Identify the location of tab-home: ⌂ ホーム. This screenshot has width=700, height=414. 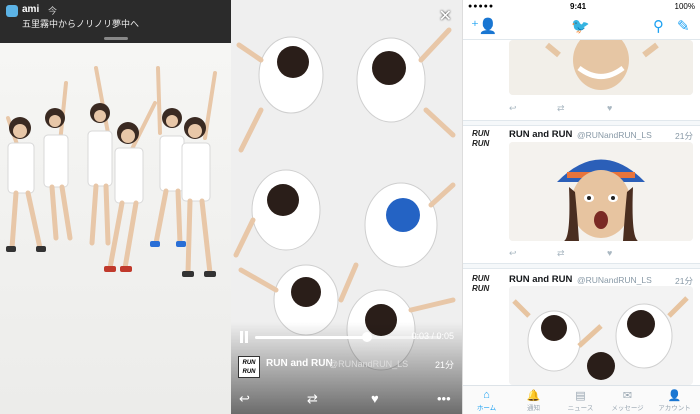
(486, 400).